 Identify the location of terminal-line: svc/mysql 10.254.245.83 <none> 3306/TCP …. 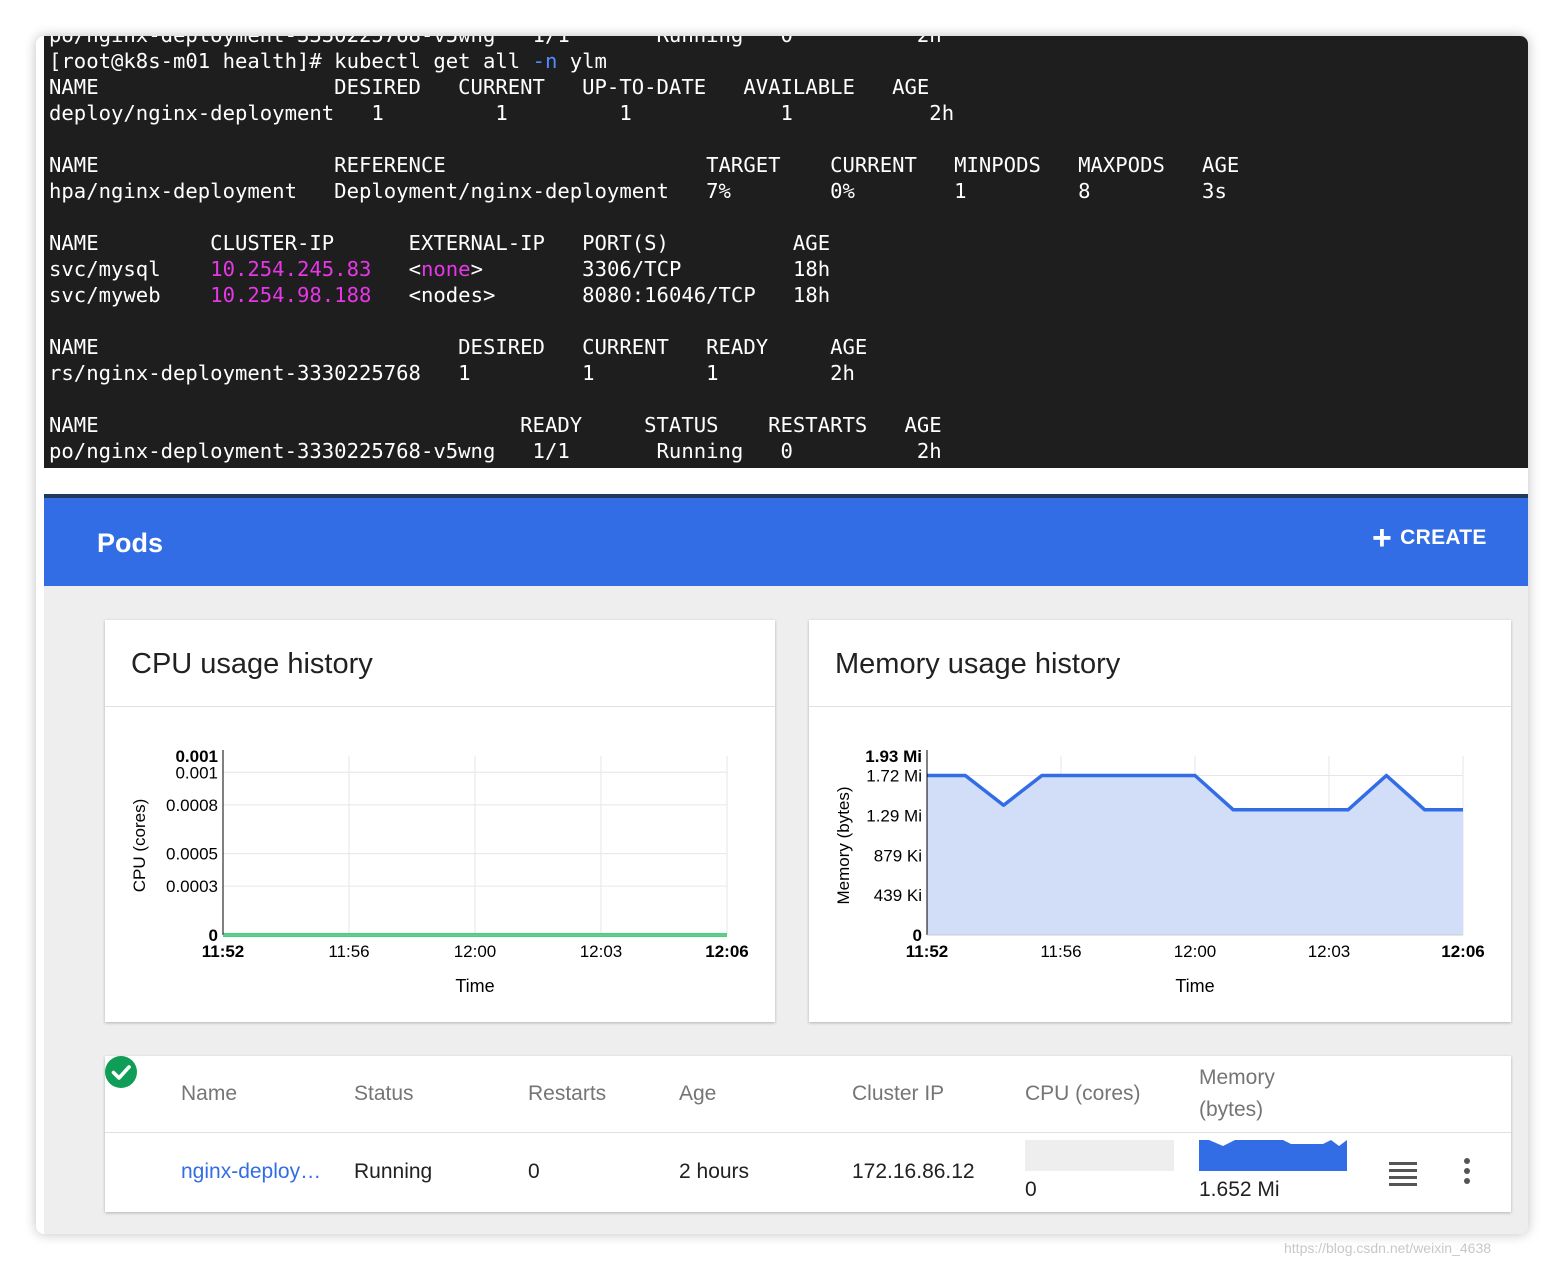
(440, 269).